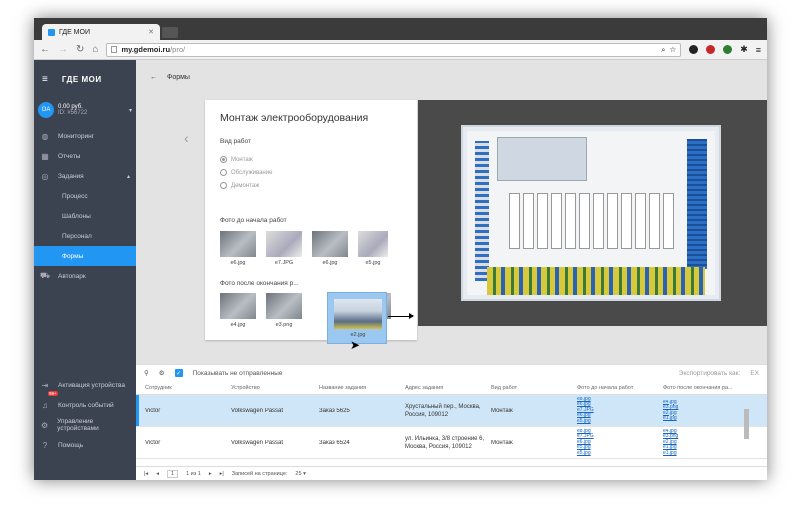 The image size is (800, 525). I want to click on sidebar-item-forms: Формы, so click(85, 256).